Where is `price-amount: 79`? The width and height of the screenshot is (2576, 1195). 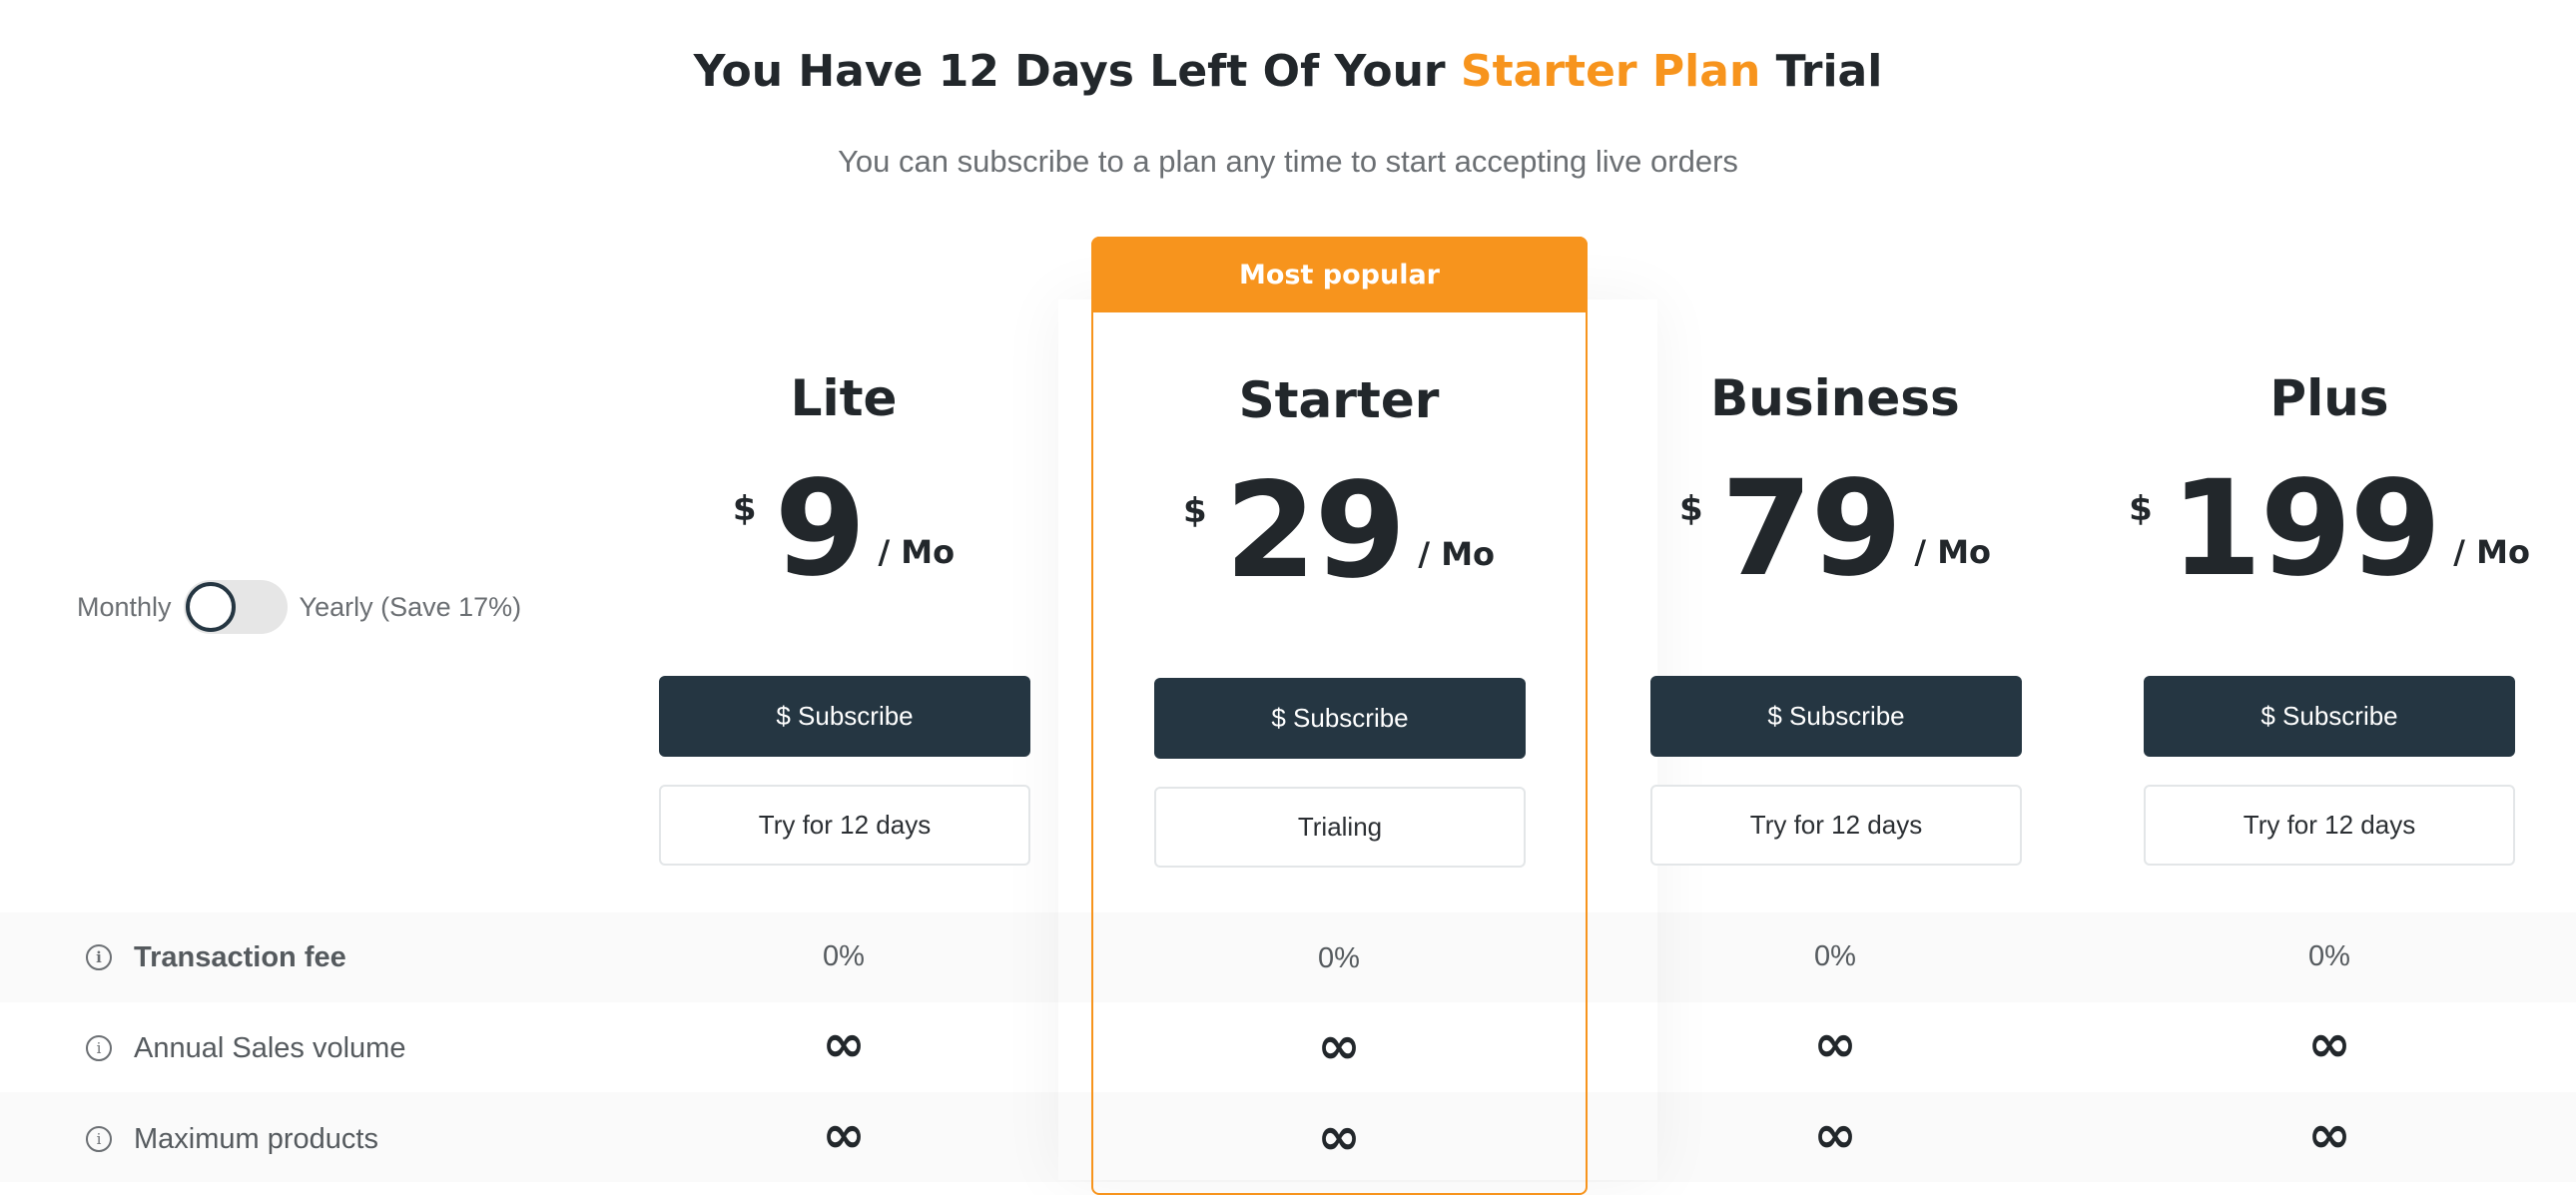 price-amount: 79 is located at coordinates (1811, 529).